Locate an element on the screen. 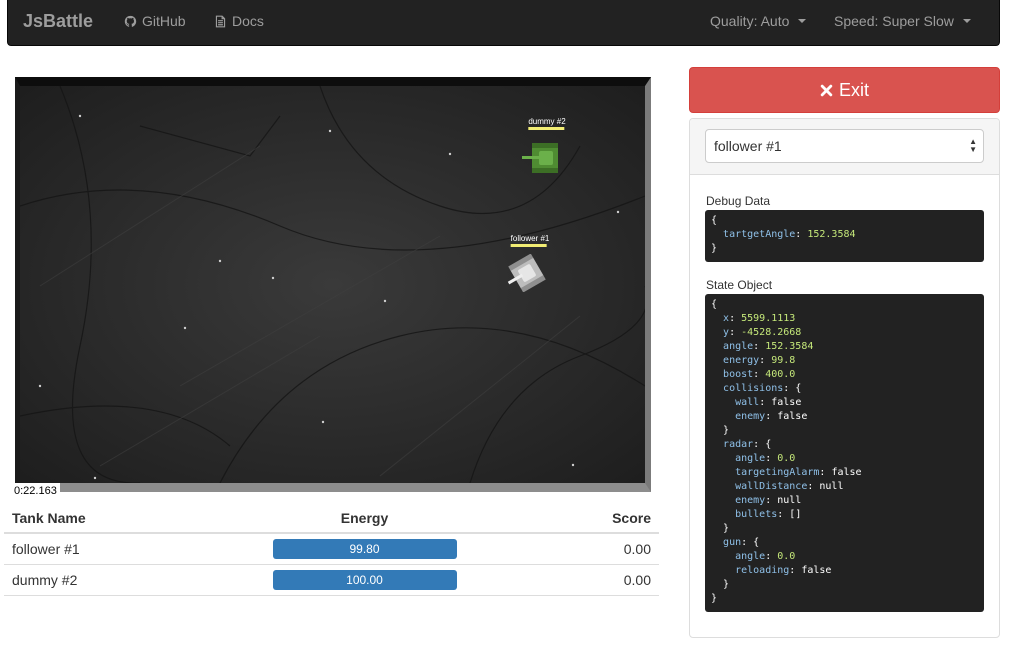  state-object-label: State Object is located at coordinates (739, 285).